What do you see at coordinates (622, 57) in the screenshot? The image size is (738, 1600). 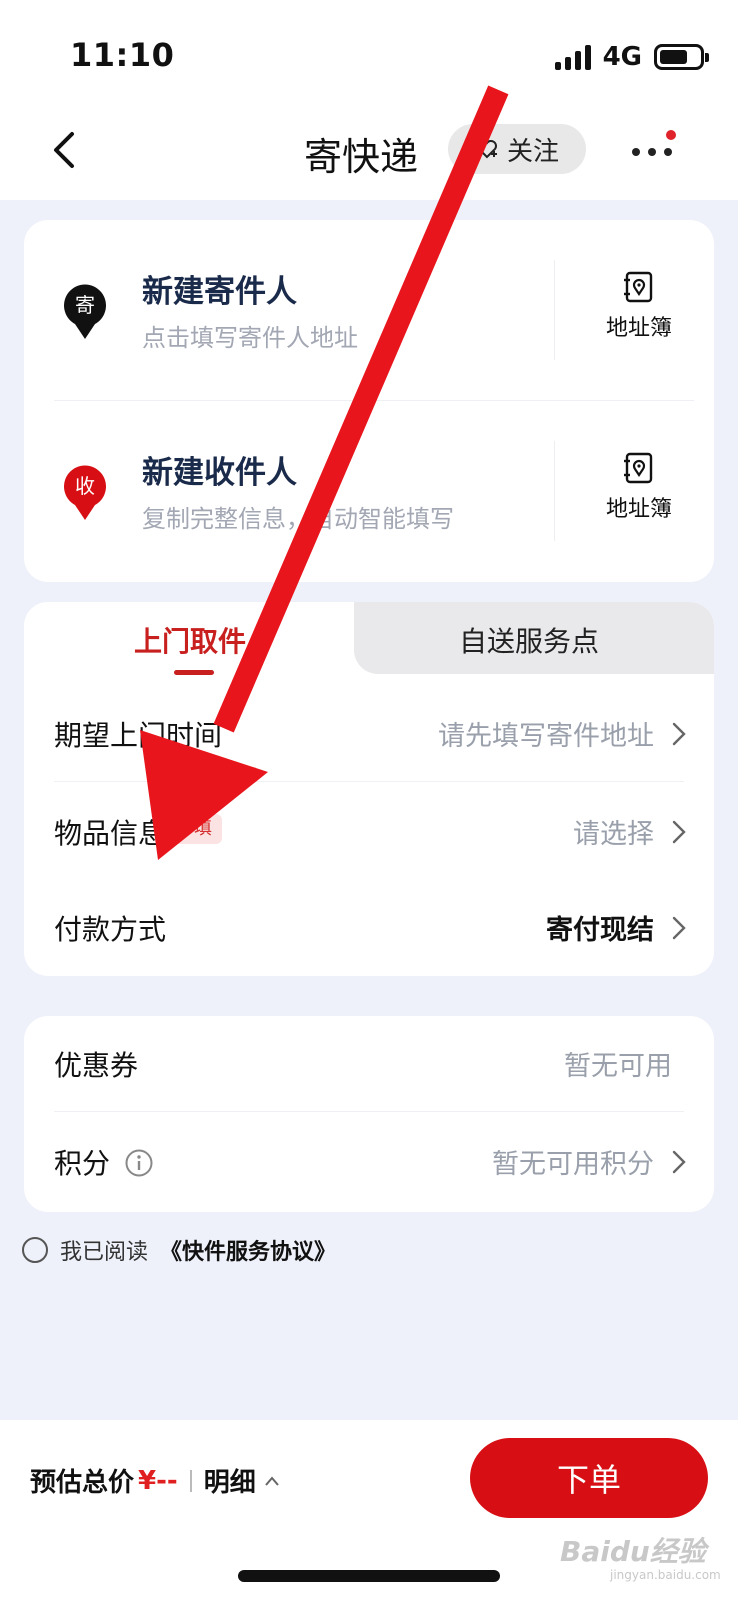 I see `network-type: 4G` at bounding box center [622, 57].